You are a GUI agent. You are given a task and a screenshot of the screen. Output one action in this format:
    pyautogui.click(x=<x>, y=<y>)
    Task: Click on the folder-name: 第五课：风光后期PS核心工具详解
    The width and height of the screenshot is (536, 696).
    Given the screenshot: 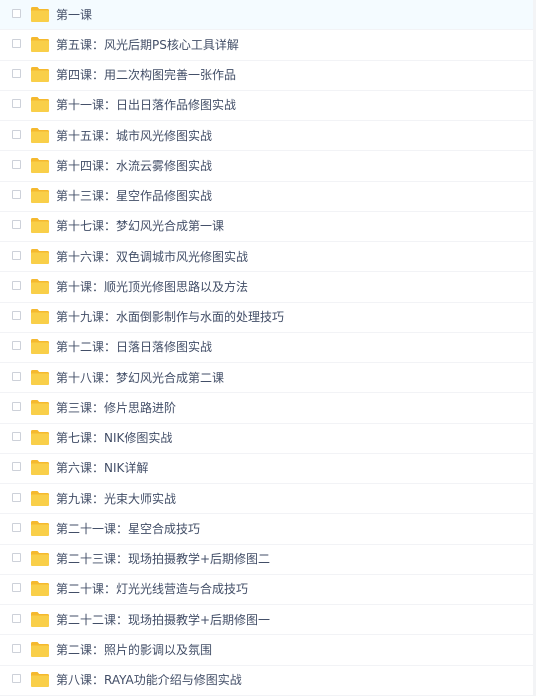 What is the action you would take?
    pyautogui.click(x=147, y=45)
    